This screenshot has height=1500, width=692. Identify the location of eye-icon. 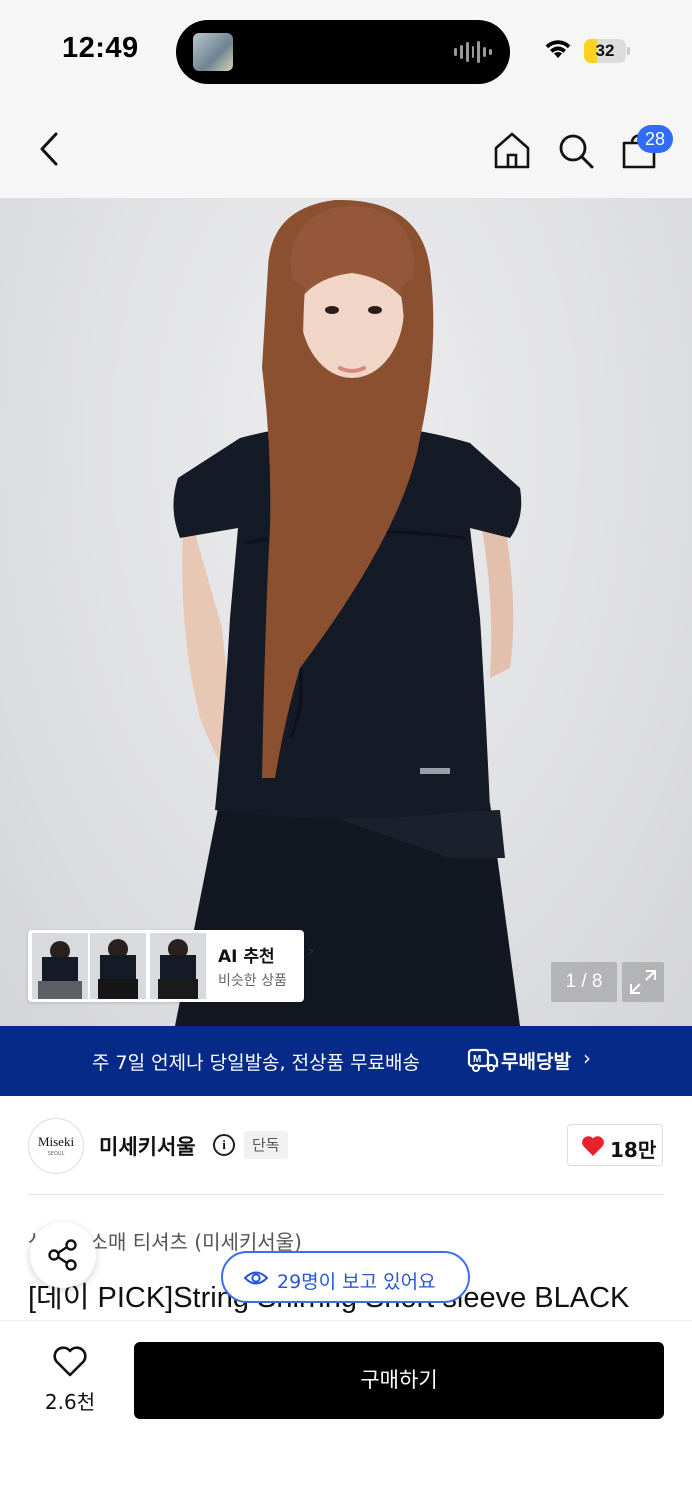
(256, 1278).